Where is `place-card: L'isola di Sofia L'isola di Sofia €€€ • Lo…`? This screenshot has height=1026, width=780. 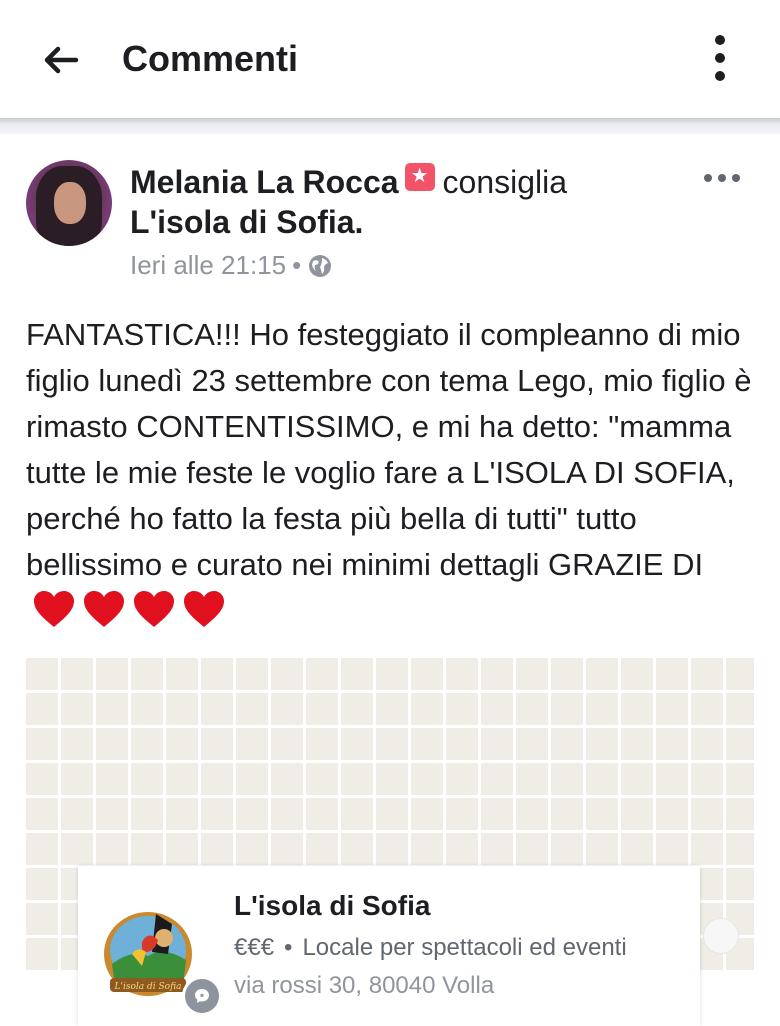
place-card: L'isola di Sofia L'isola di Sofia €€€ • Lo… is located at coordinates (389, 946).